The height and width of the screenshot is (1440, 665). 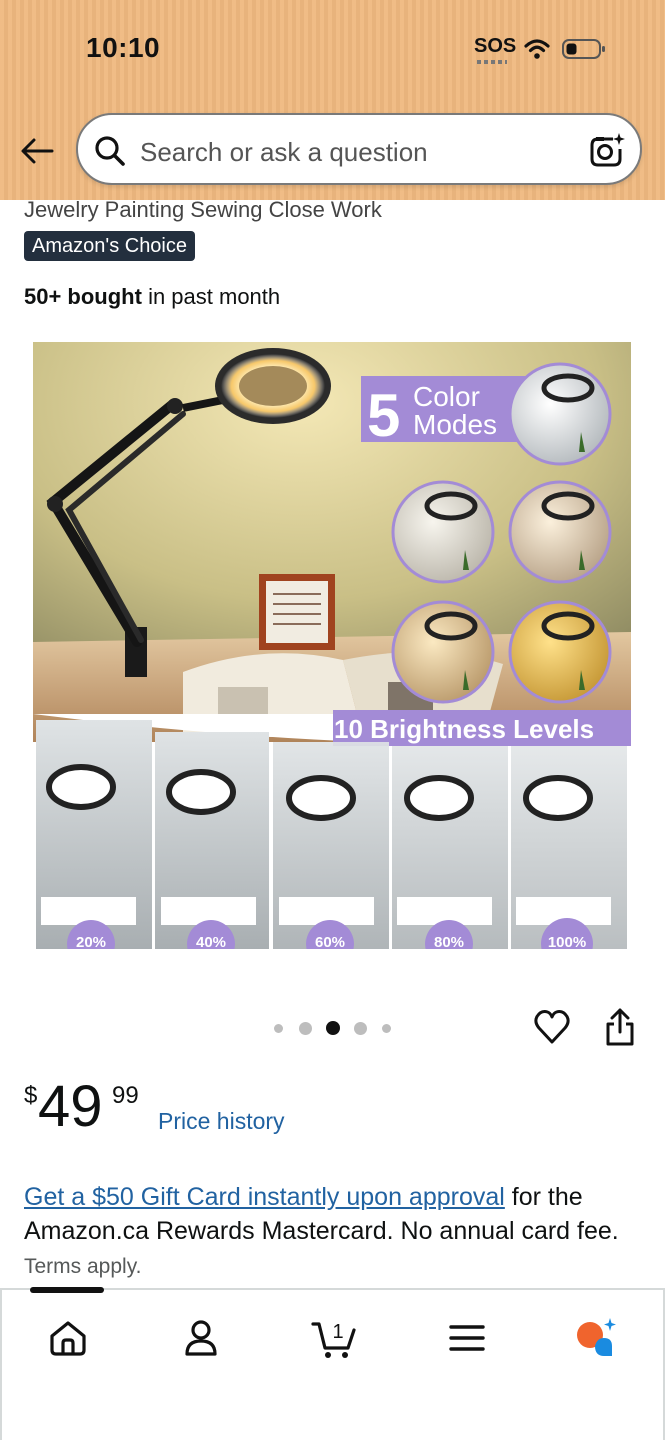 What do you see at coordinates (331, 835) in the screenshot?
I see `brightness-panels` at bounding box center [331, 835].